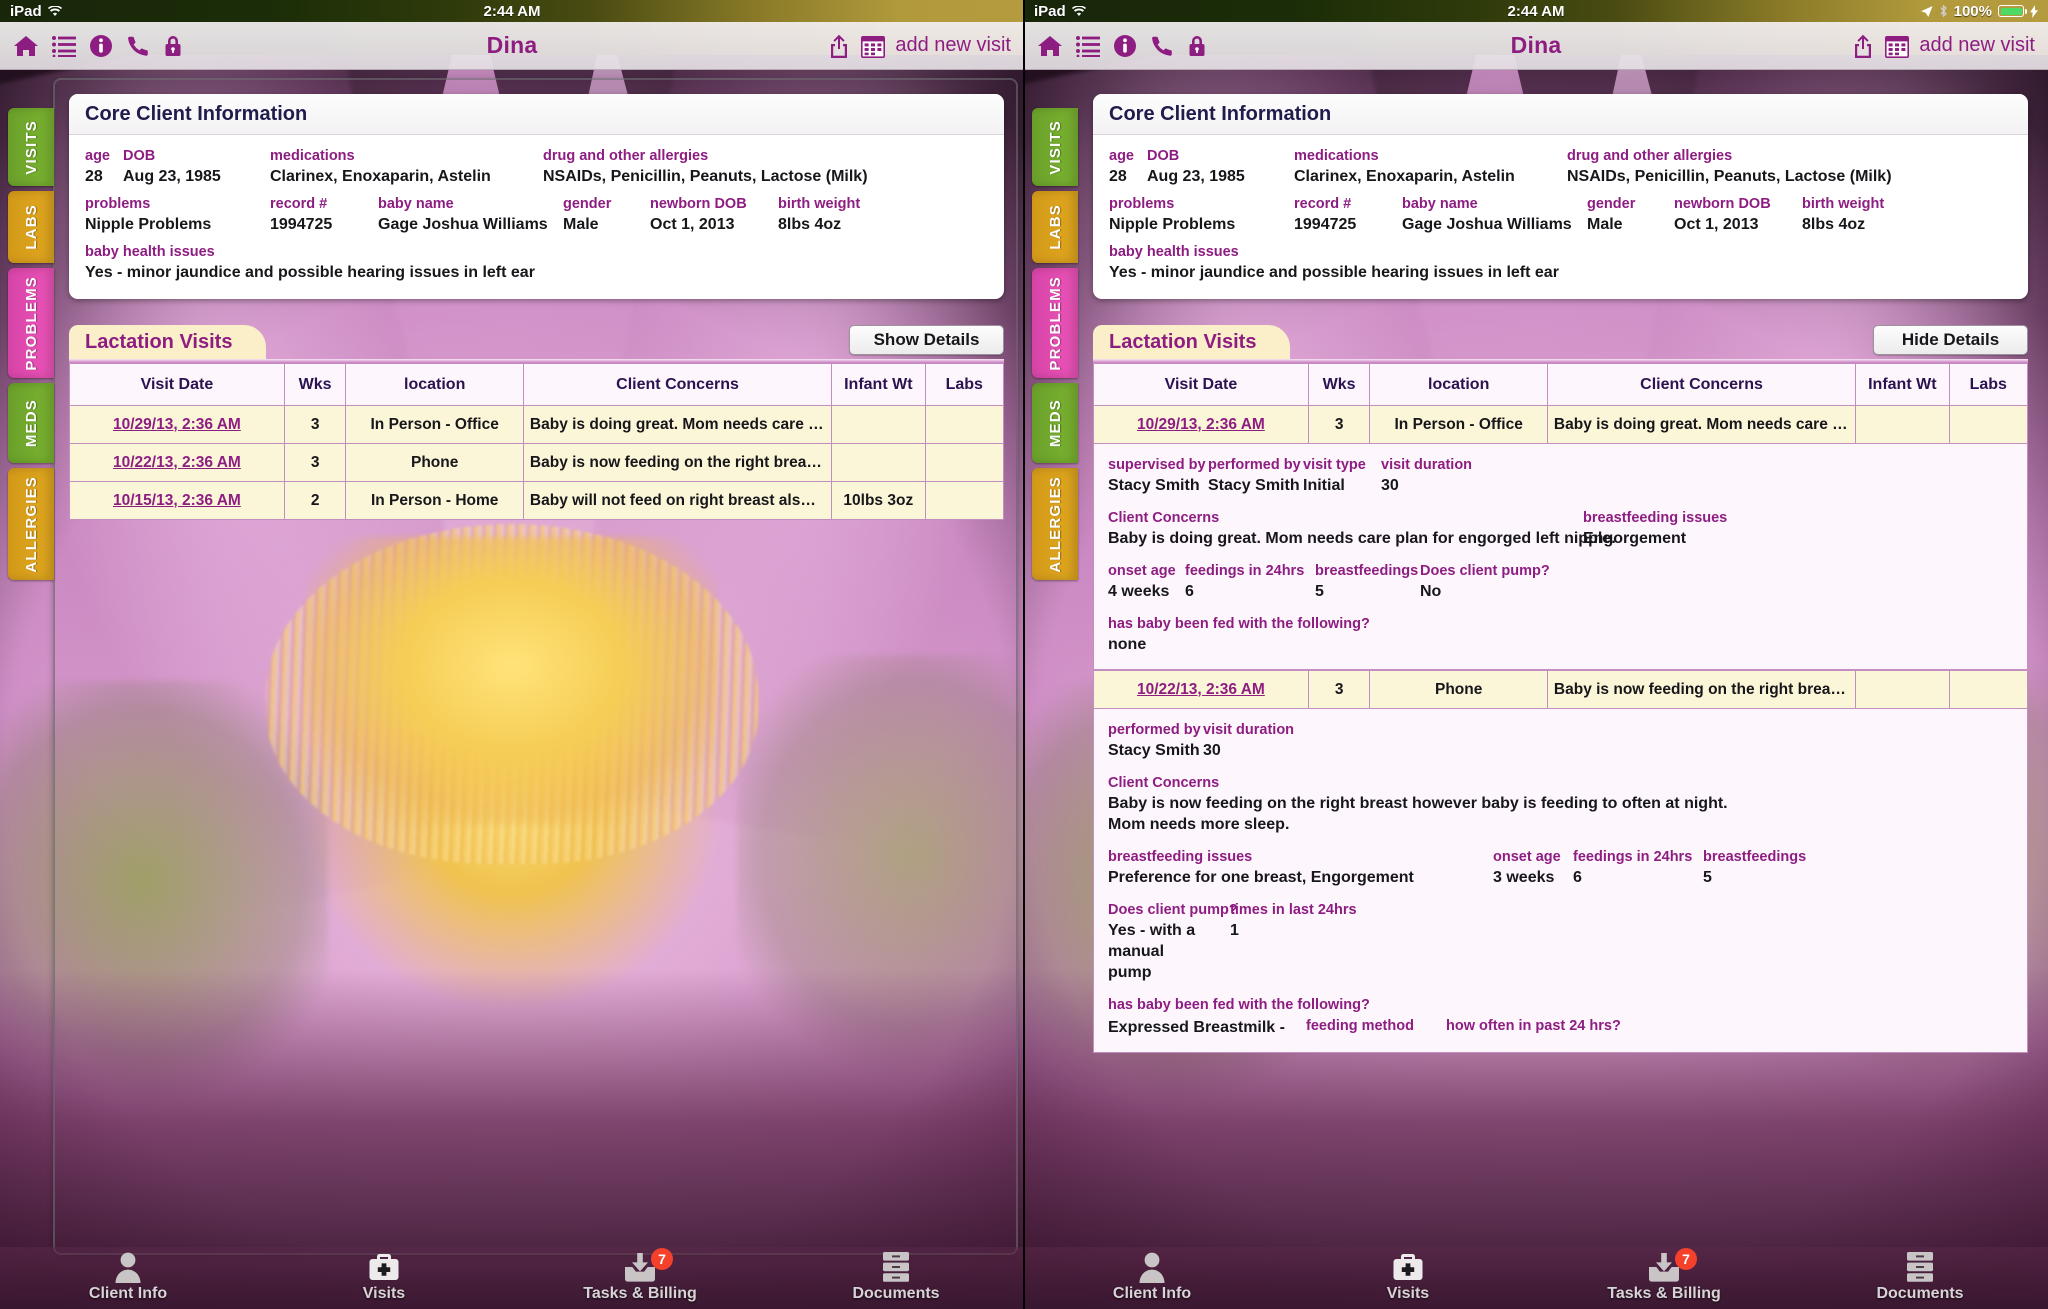  What do you see at coordinates (1254, 475) in the screenshot?
I see `field-performed-by: performed by Stacy Smith` at bounding box center [1254, 475].